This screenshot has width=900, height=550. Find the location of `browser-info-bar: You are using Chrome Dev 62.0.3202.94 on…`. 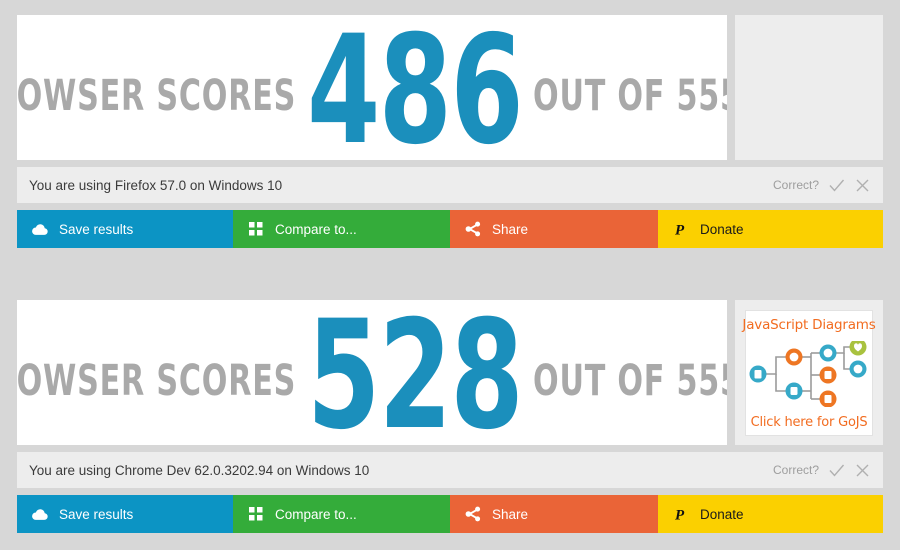

browser-info-bar: You are using Chrome Dev 62.0.3202.94 on… is located at coordinates (450, 470).